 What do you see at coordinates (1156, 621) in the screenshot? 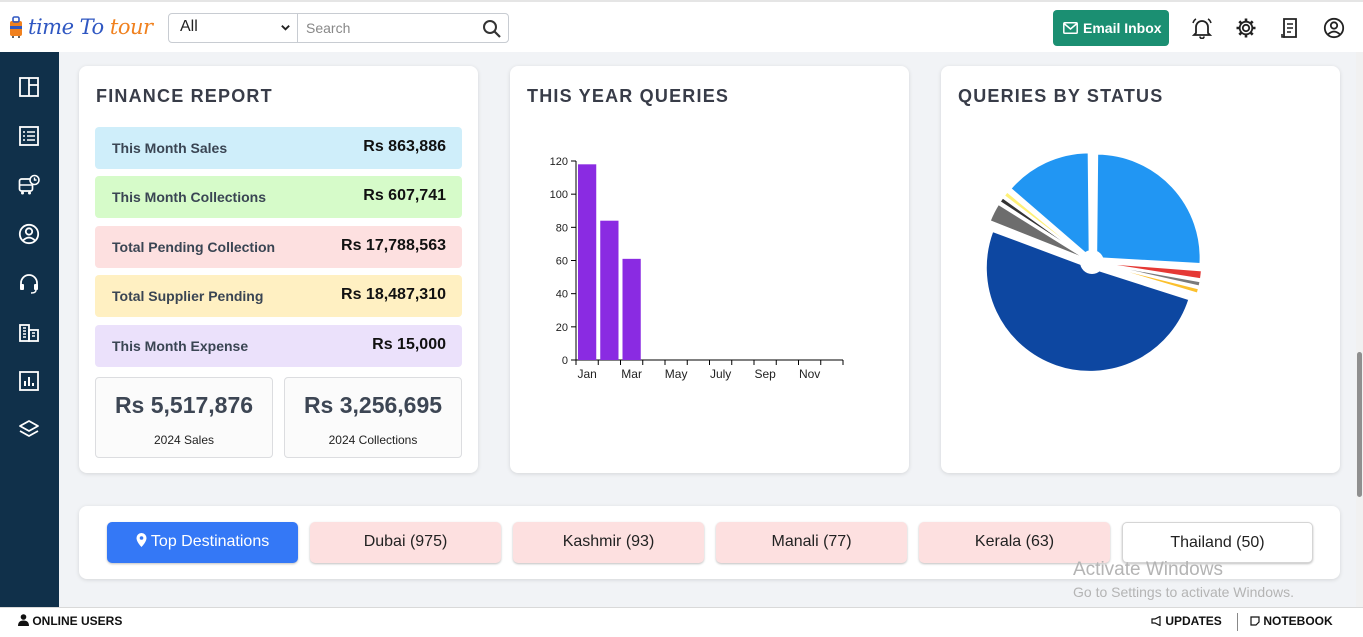
I see `megaphone-icon` at bounding box center [1156, 621].